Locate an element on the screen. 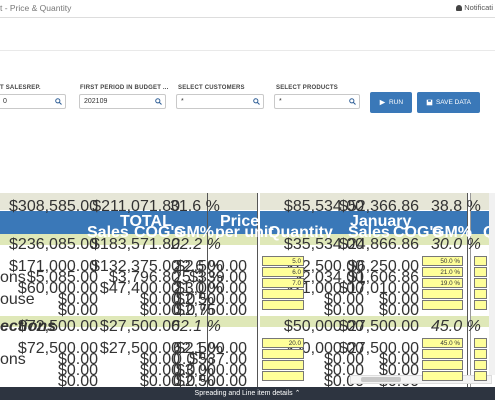 The height and width of the screenshot is (400, 495). scrollbar-thumb is located at coordinates (381, 379).